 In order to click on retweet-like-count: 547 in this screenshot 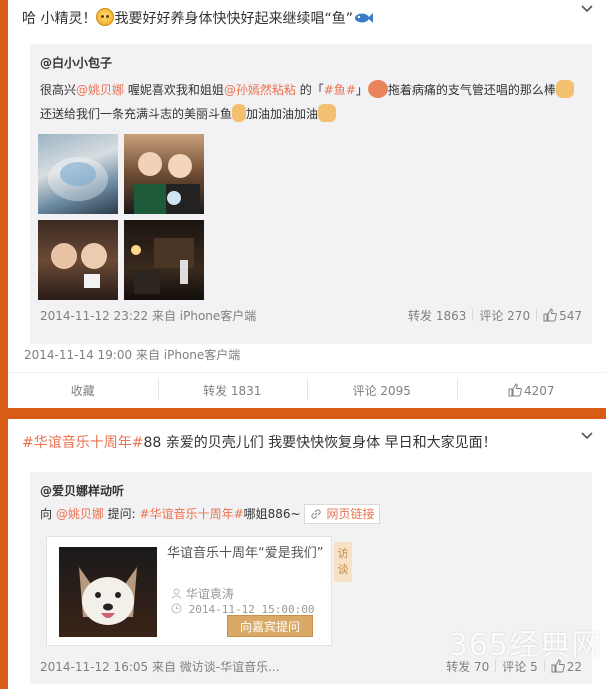, I will do `click(570, 316)`.